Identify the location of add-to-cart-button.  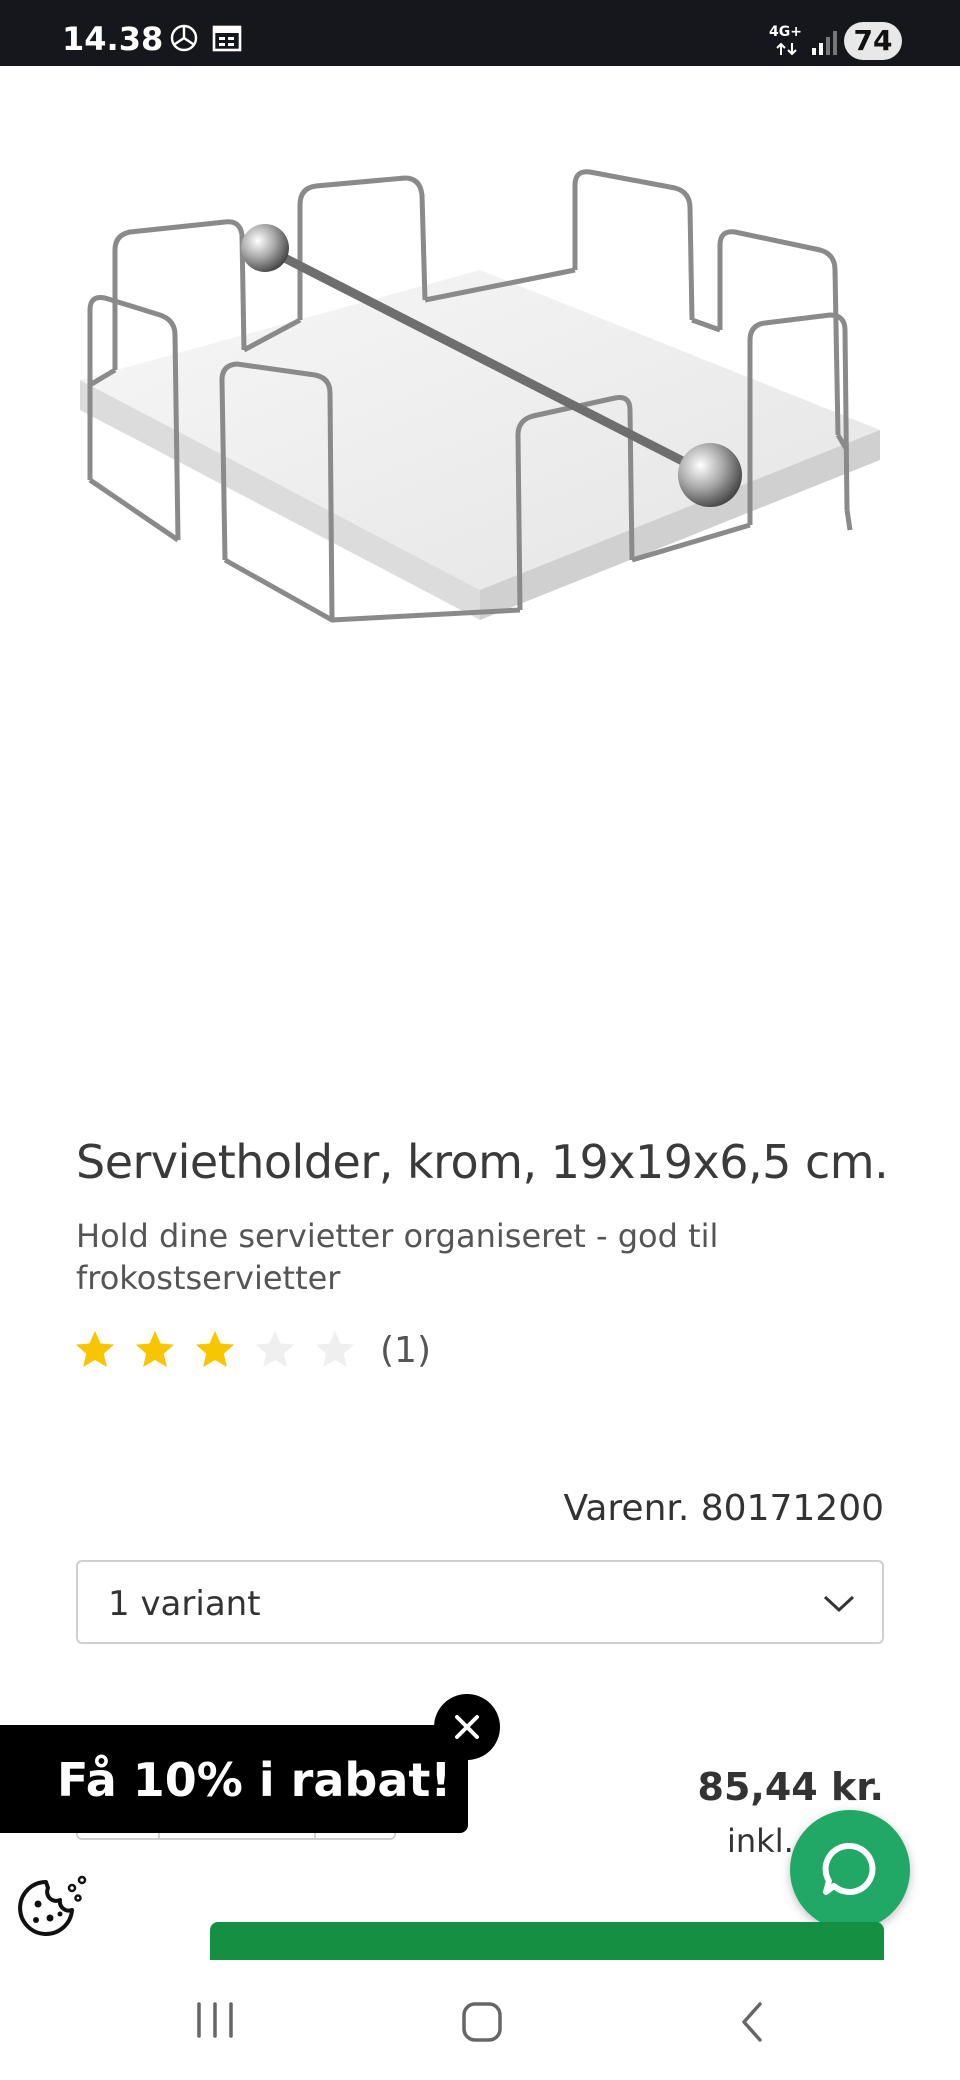
(547, 1942).